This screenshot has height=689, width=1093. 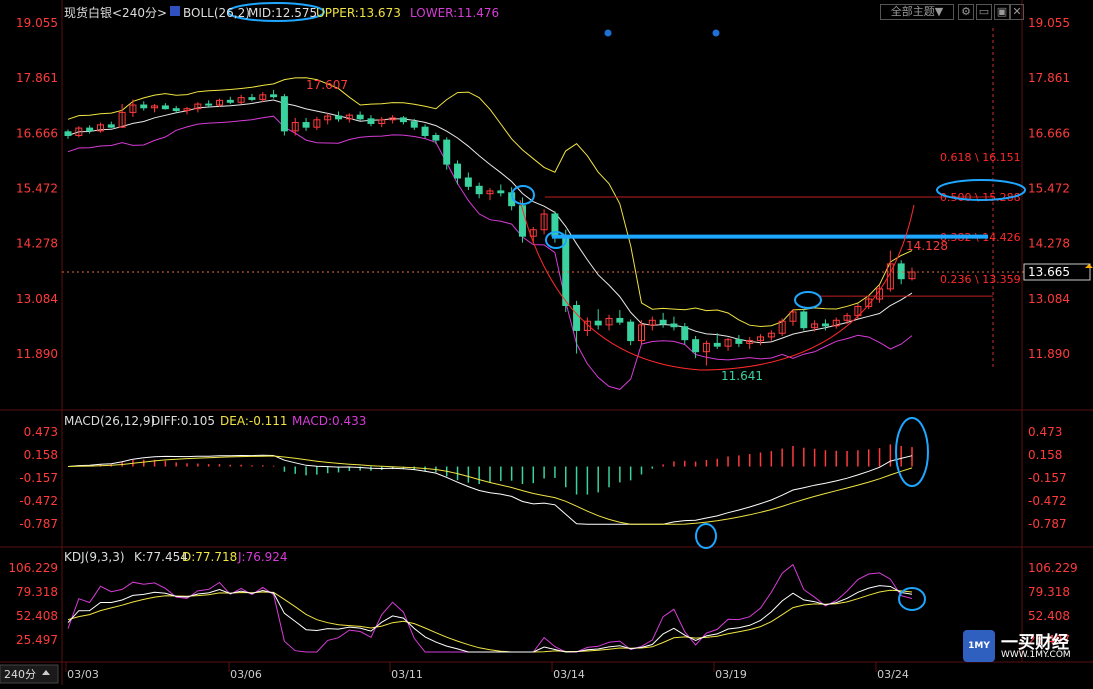 What do you see at coordinates (966, 12) in the screenshot?
I see `settings-icon: ⚙` at bounding box center [966, 12].